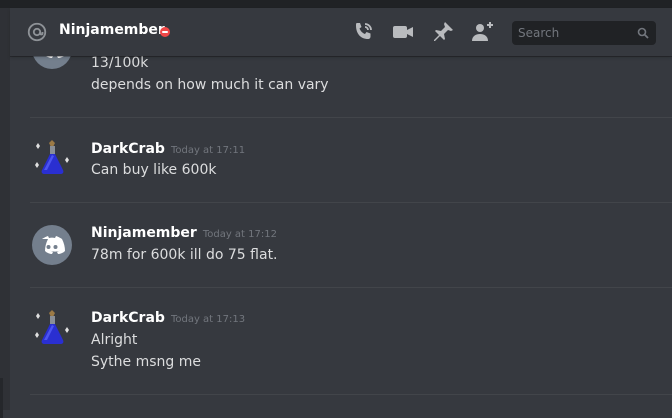 This screenshot has height=418, width=672. Describe the element at coordinates (336, 4) in the screenshot. I see `window-top-bar` at that location.